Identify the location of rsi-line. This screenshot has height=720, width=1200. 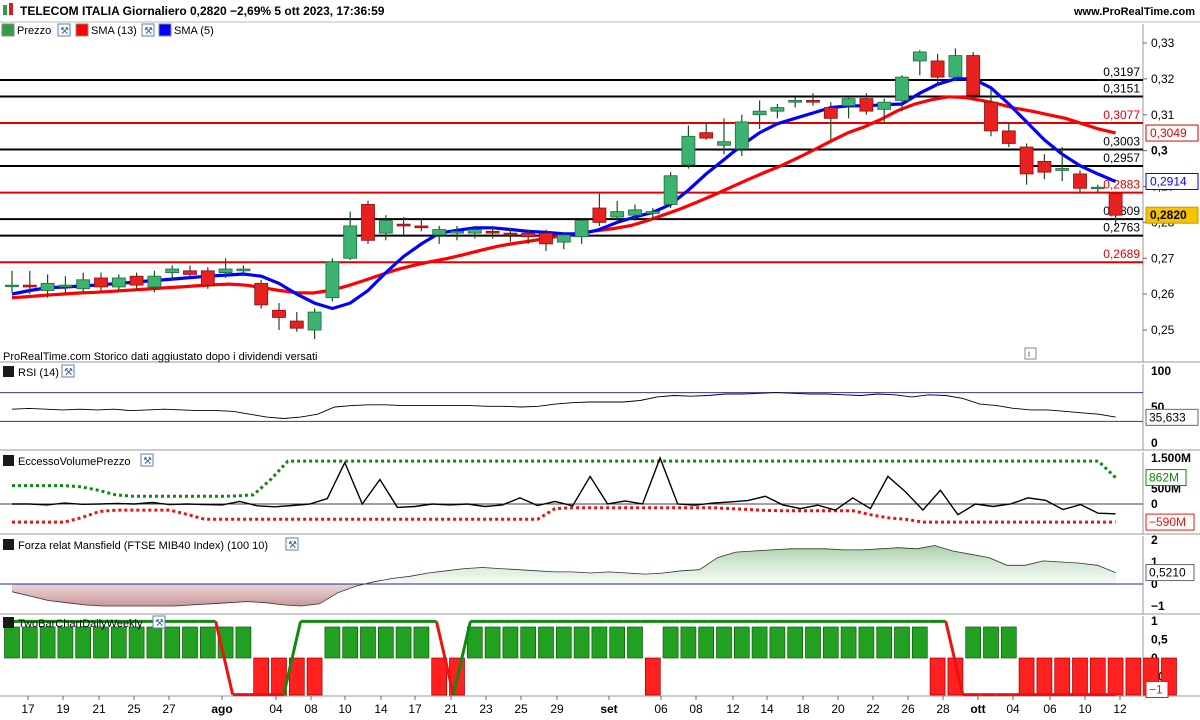
(563, 405).